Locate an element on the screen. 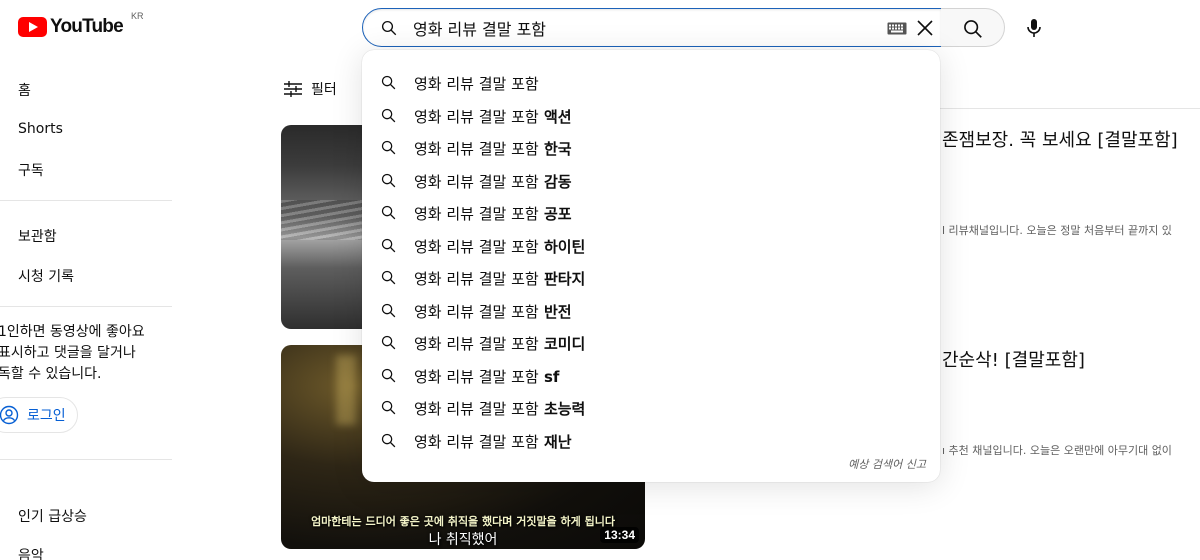  suggestion-completion: 코미디 is located at coordinates (562, 344).